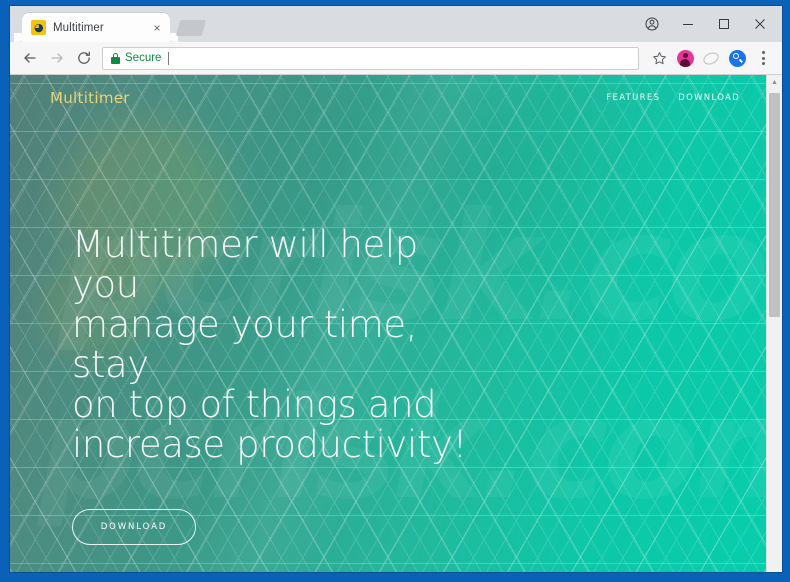 Image resolution: width=790 pixels, height=582 pixels. Describe the element at coordinates (673, 98) in the screenshot. I see `site-nav: FEATURES DOWNLOAD` at that location.